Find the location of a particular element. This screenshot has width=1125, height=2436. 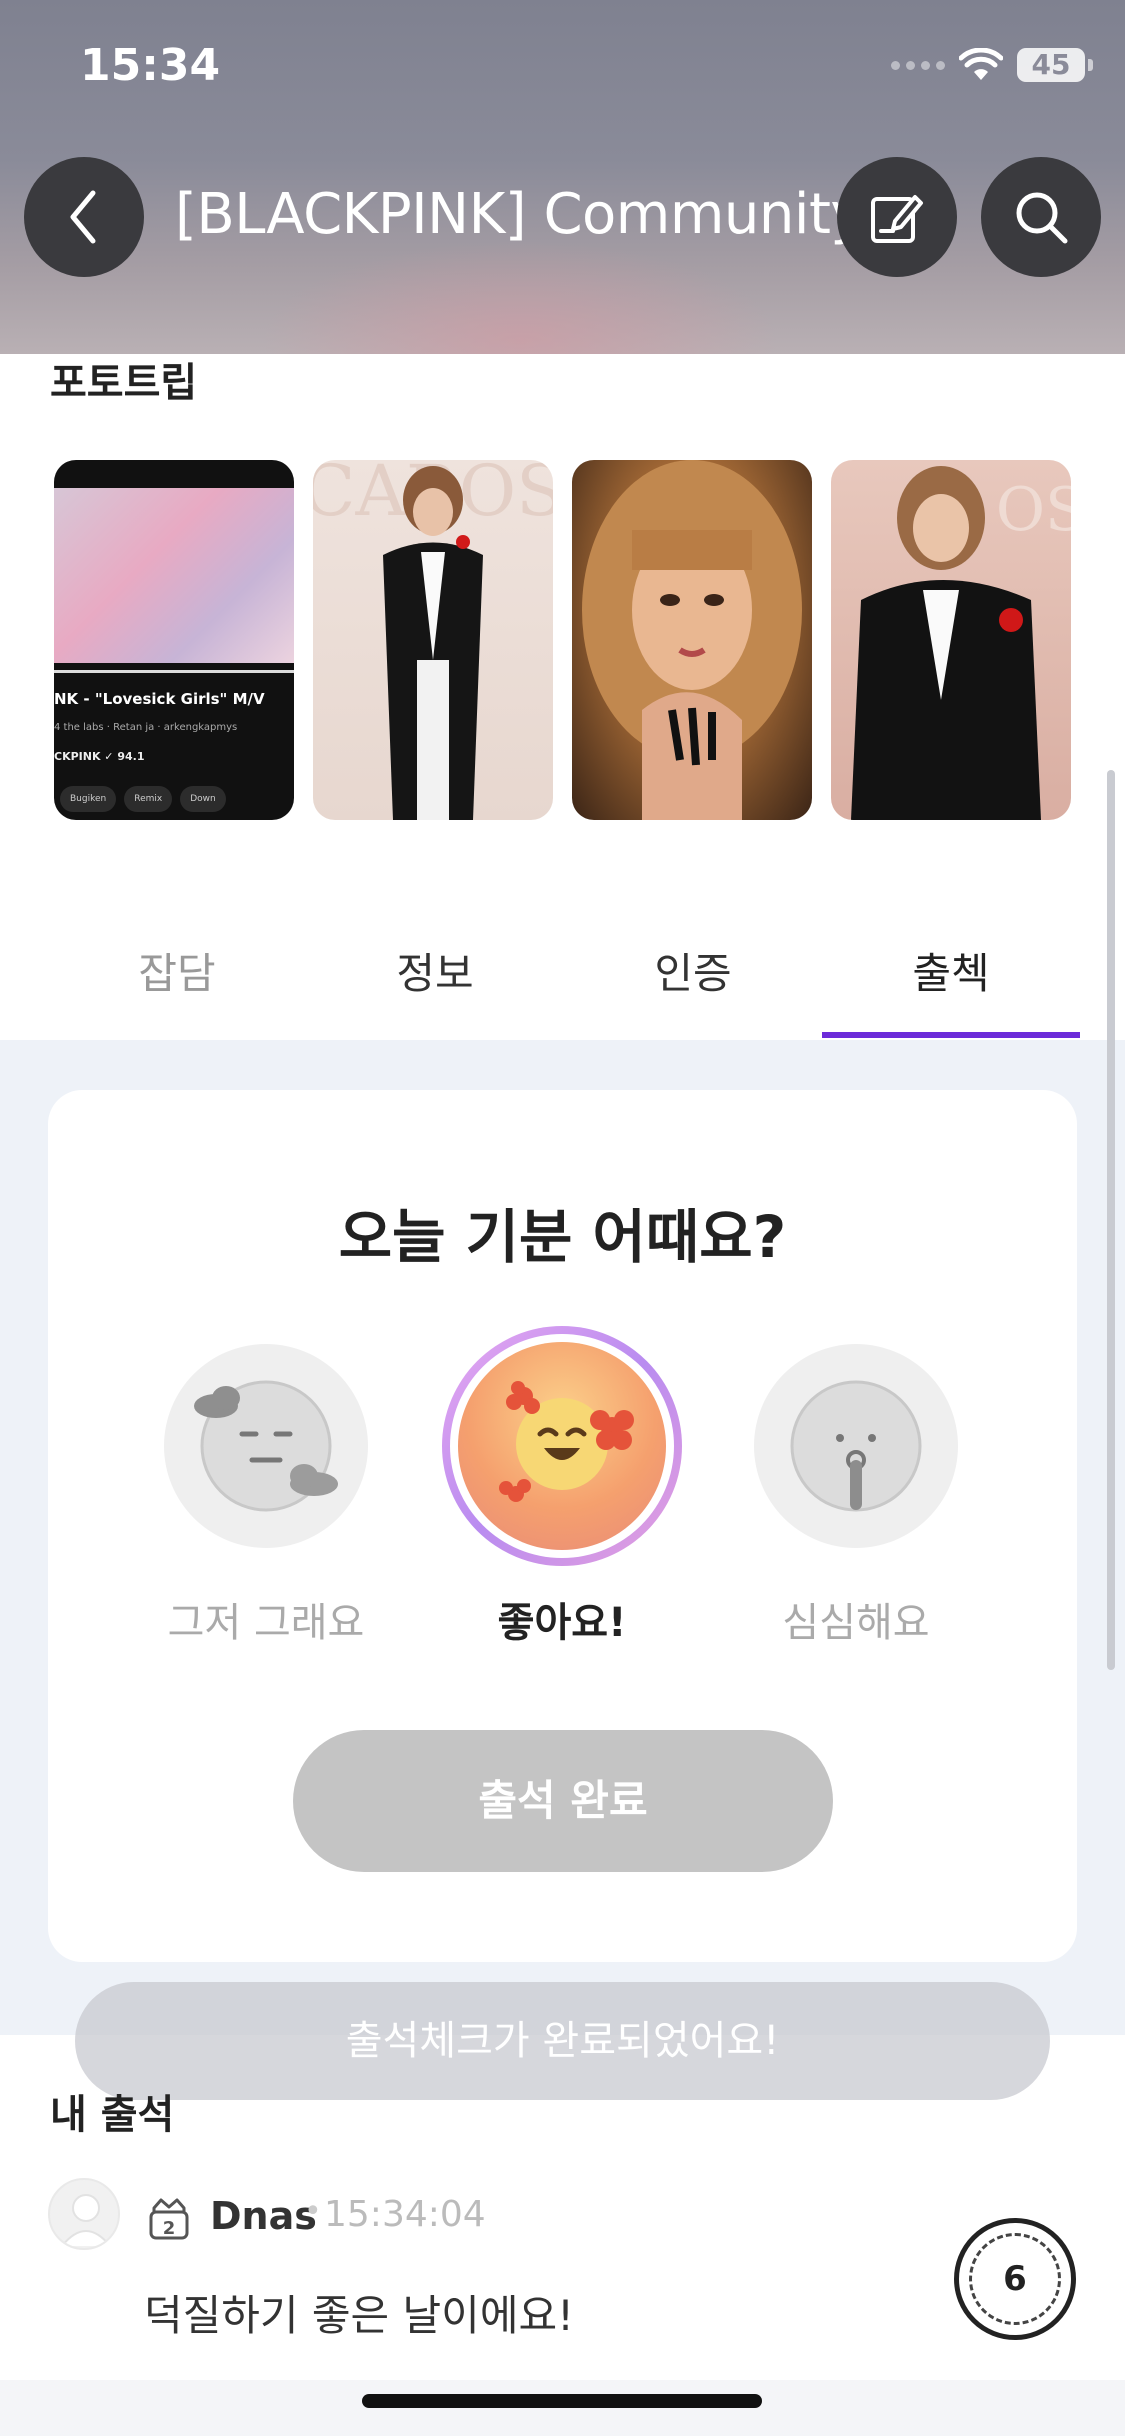

status-icons: 45 is located at coordinates (992, 65).